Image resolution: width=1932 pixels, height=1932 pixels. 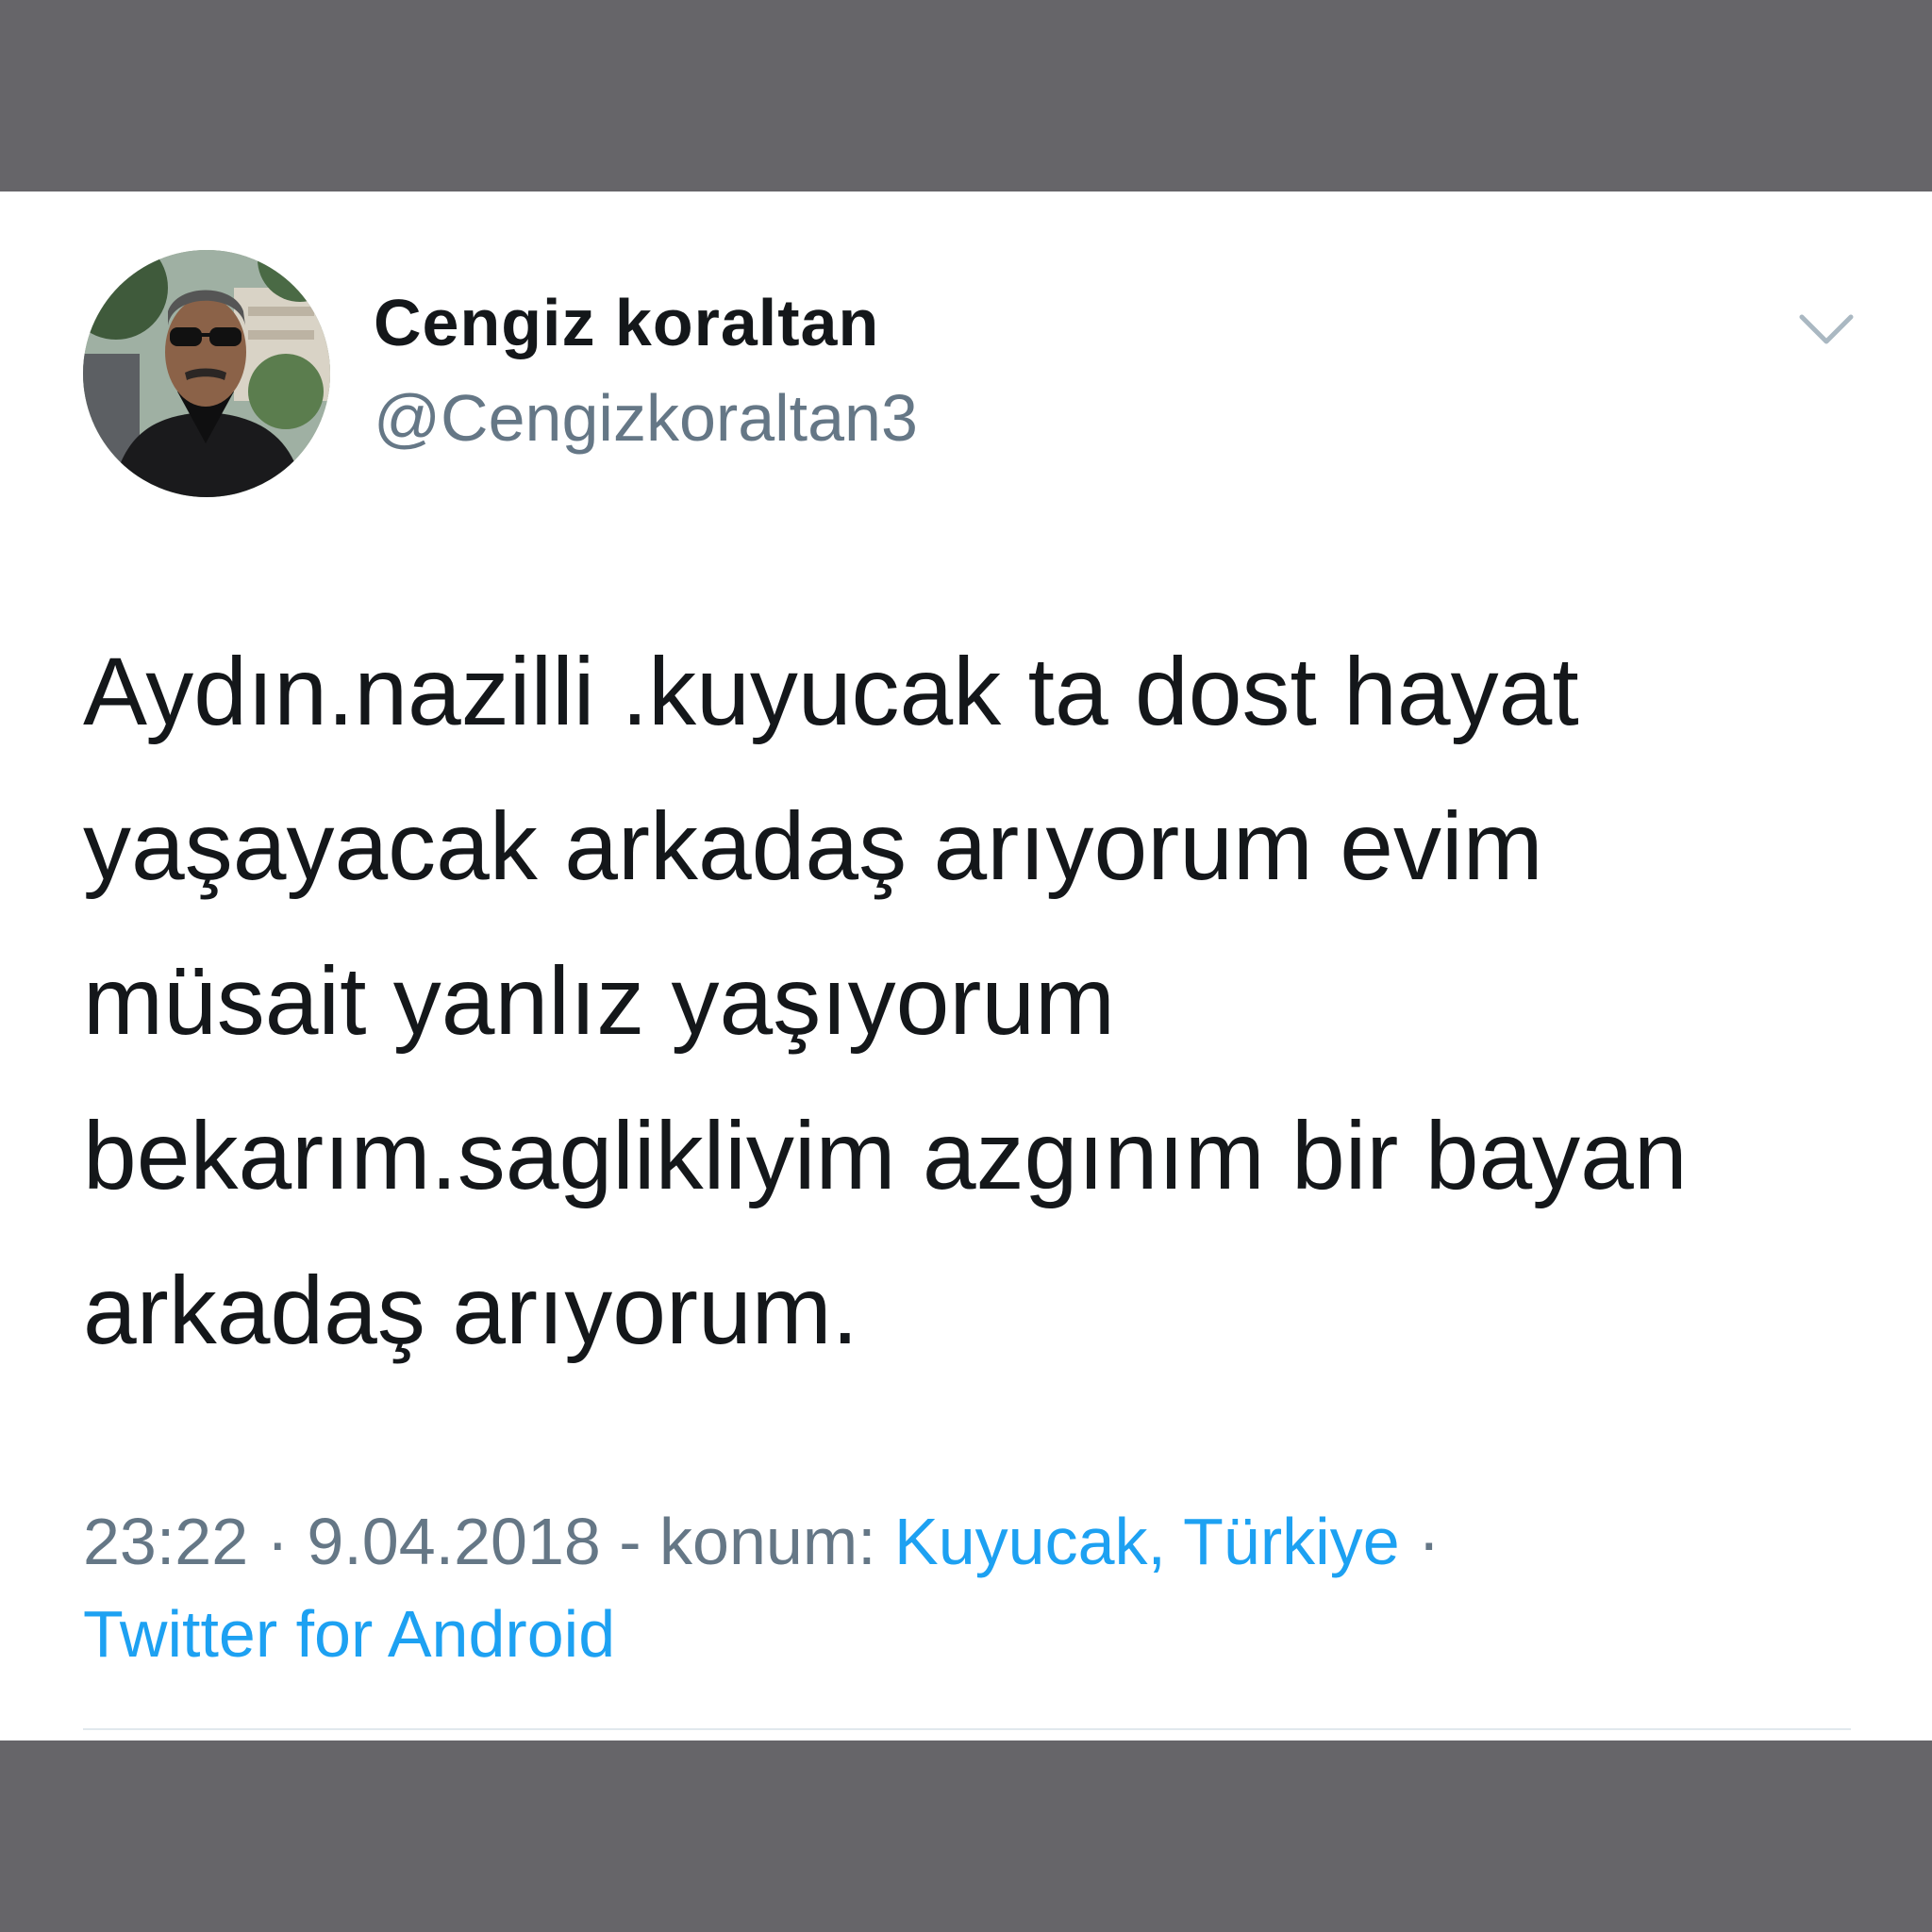 I want to click on profile-photo, so click(x=206, y=374).